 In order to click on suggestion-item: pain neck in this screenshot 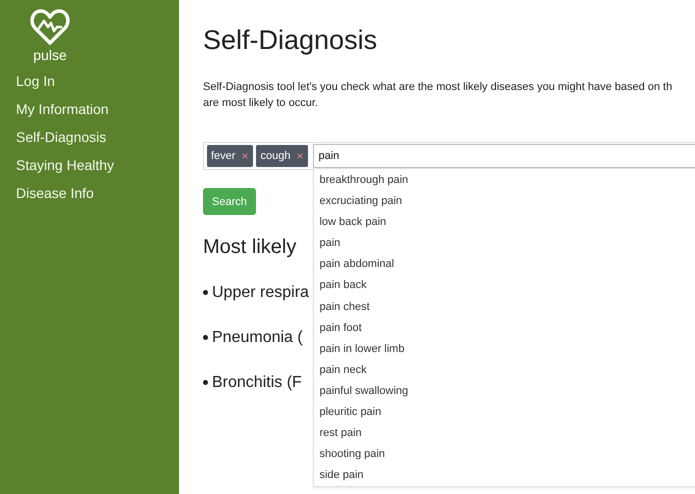, I will do `click(504, 370)`.